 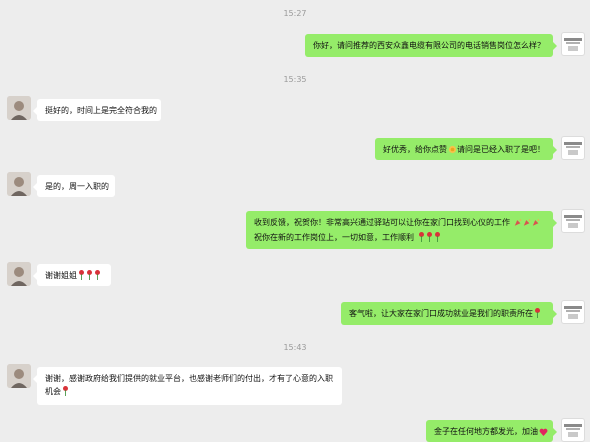 What do you see at coordinates (452, 151) in the screenshot?
I see `clap-emoji-icon` at bounding box center [452, 151].